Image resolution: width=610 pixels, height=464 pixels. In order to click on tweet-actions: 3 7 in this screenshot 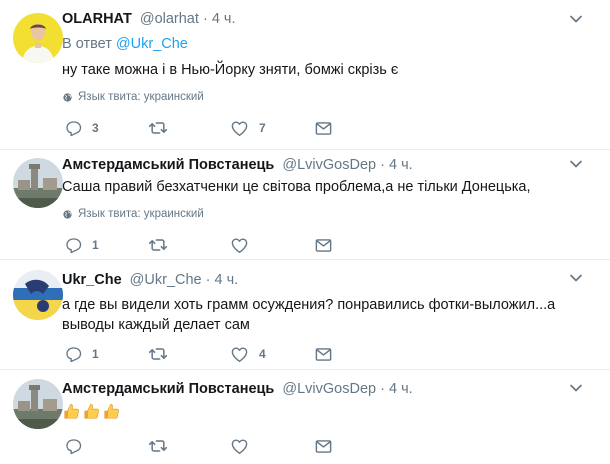, I will do `click(252, 128)`.